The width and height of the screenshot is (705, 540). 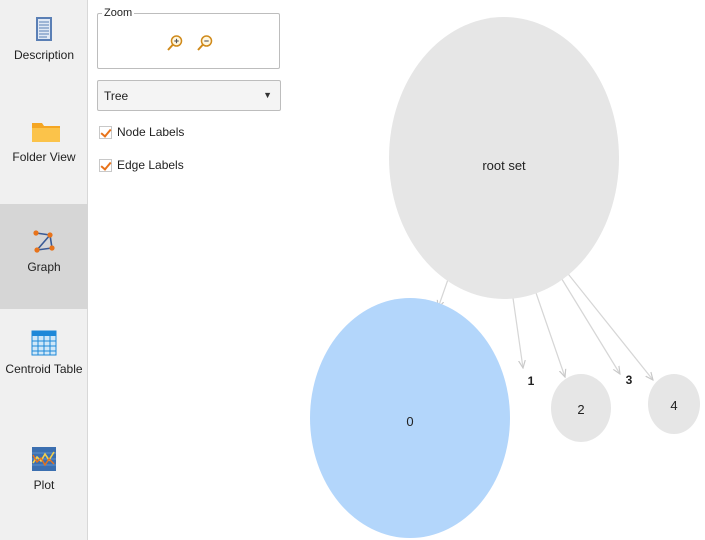 I want to click on chevron-down-icon: ▼, so click(x=267, y=95).